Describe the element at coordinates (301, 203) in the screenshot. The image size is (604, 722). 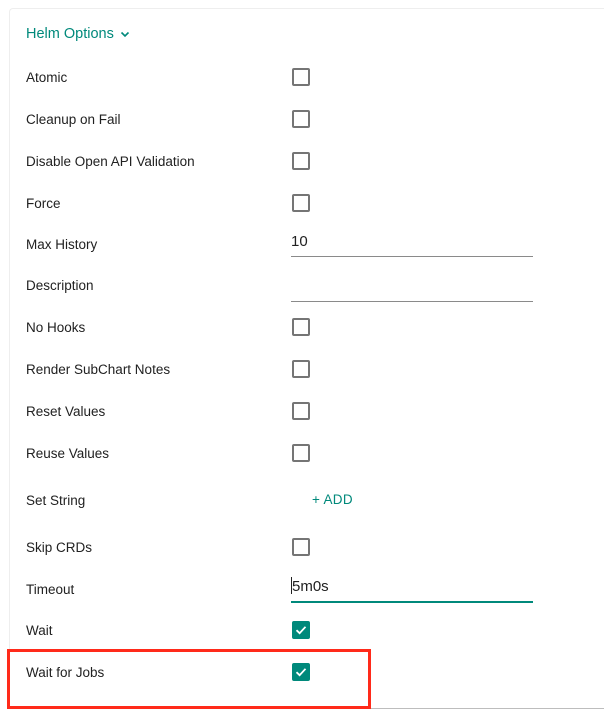
I see `force-checkbox` at that location.